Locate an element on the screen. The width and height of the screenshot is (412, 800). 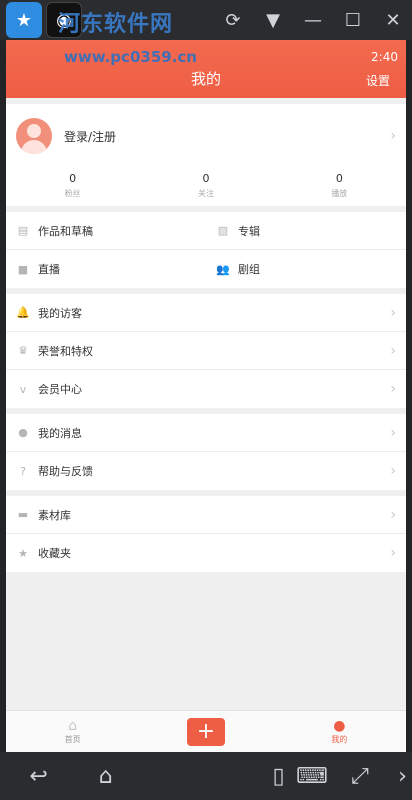
menu-item-visitors: 🔔 我的访客 › is located at coordinates (206, 313).